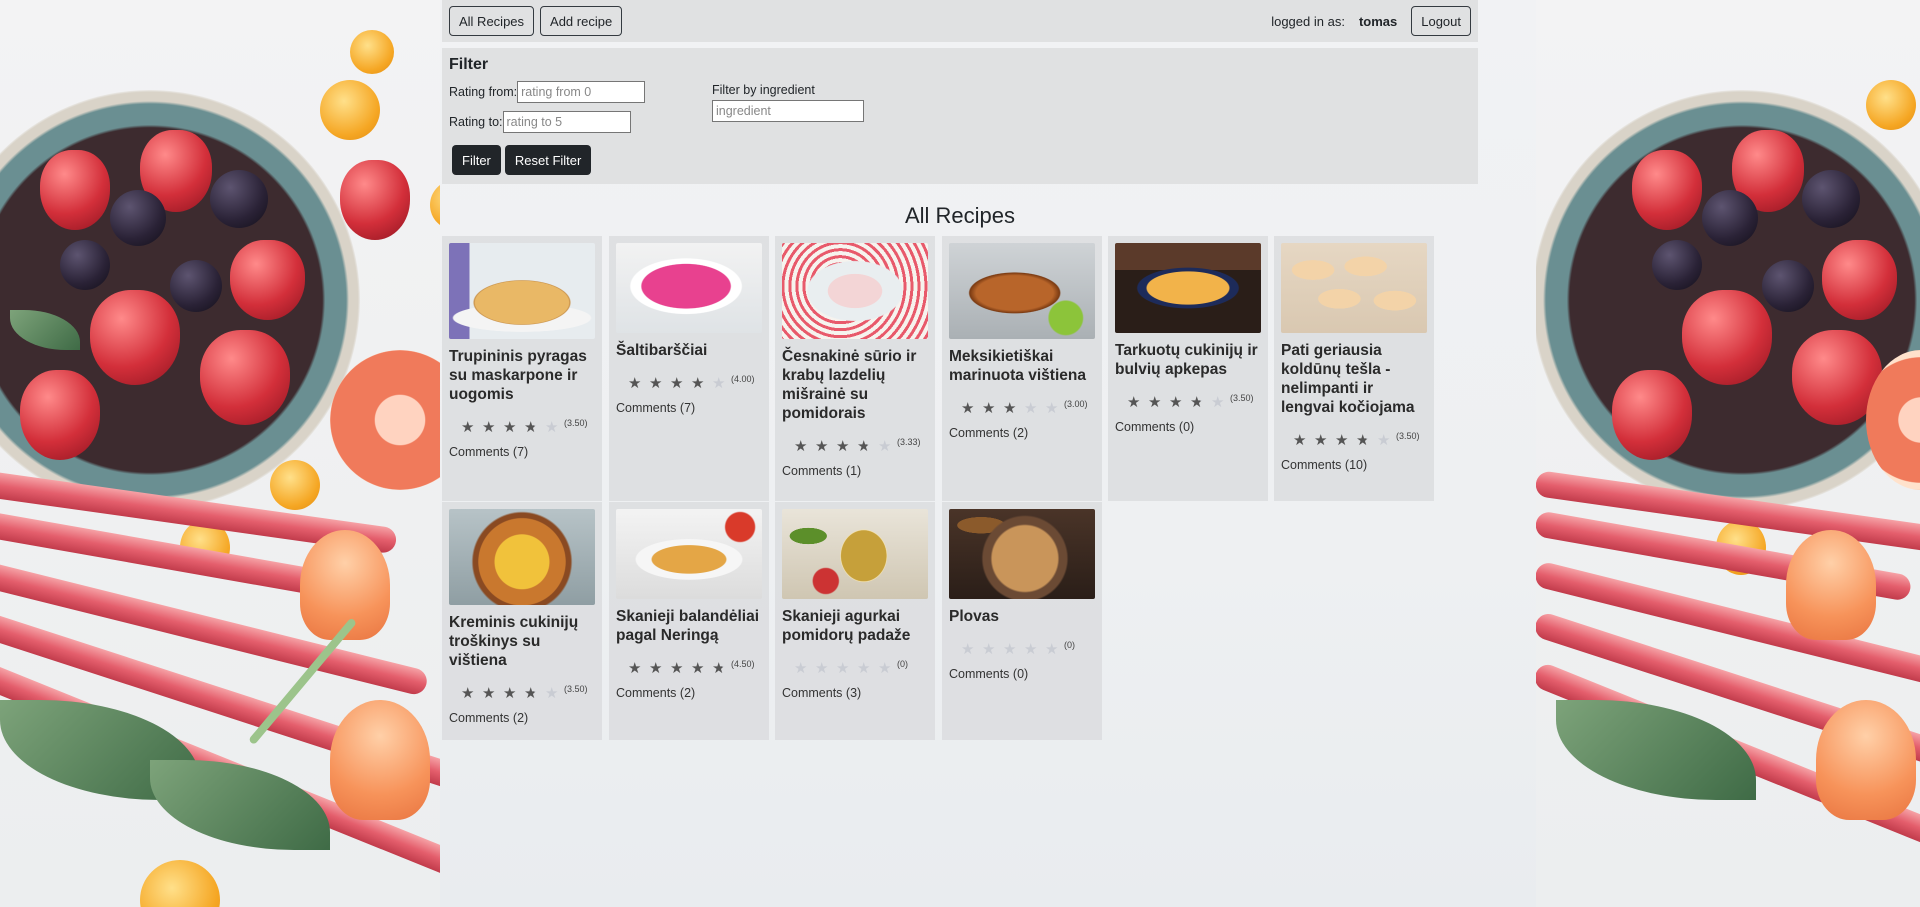 The height and width of the screenshot is (907, 1920). I want to click on page-title: All Recipes, so click(960, 215).